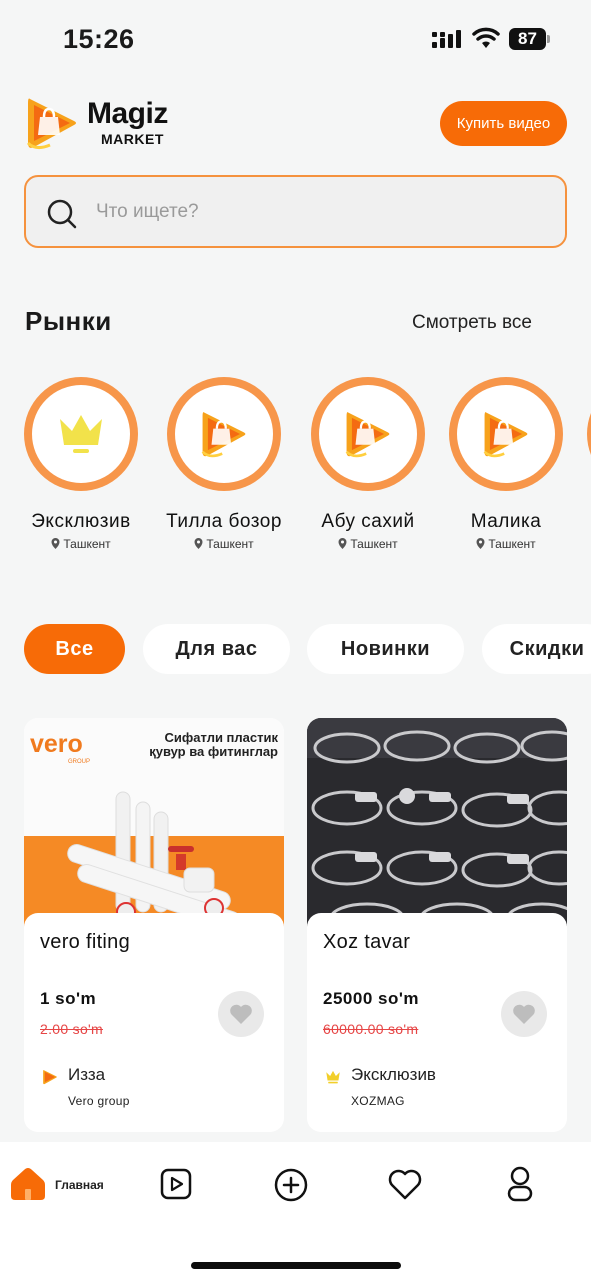  Describe the element at coordinates (486, 37) in the screenshot. I see `wifi-icon` at that location.